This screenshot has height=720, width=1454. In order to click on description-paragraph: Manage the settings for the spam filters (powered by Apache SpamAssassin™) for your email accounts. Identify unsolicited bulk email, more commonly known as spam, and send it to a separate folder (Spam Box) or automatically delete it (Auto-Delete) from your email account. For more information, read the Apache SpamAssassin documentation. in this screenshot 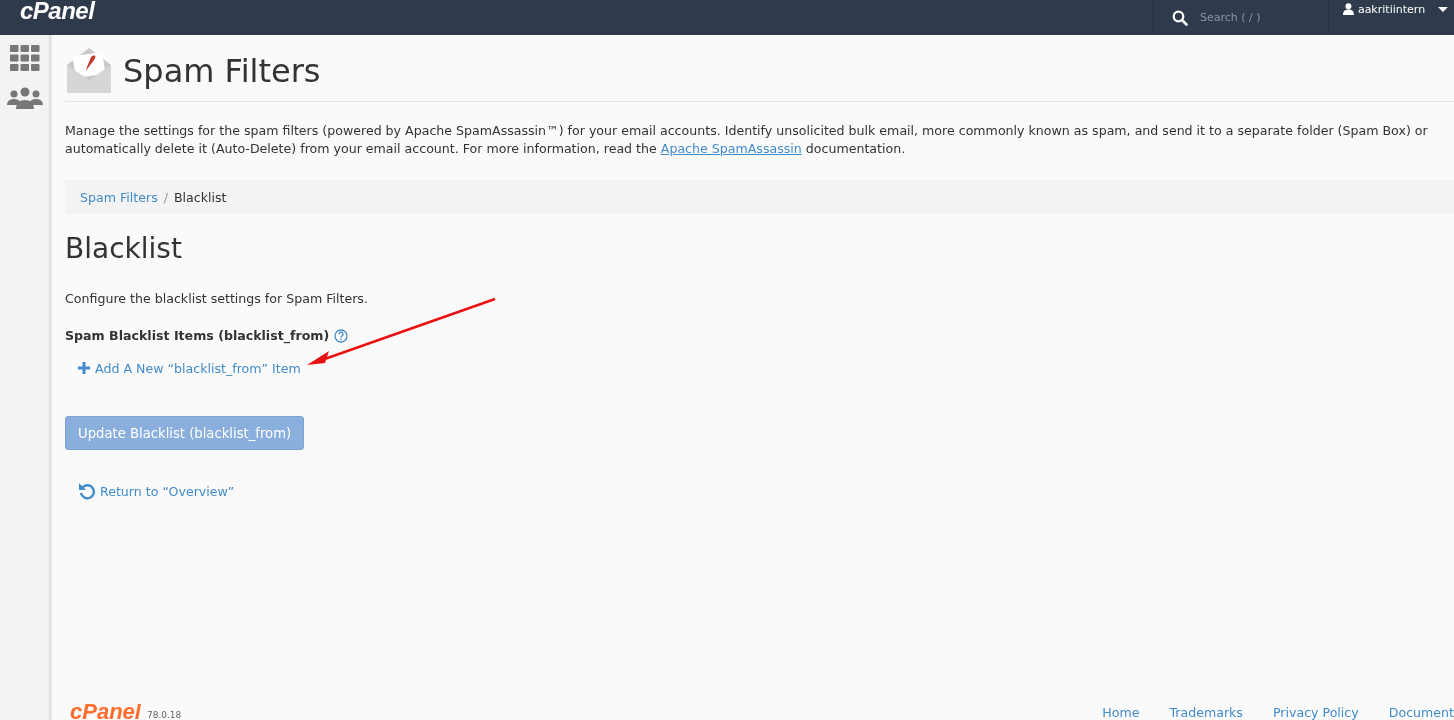, I will do `click(747, 140)`.